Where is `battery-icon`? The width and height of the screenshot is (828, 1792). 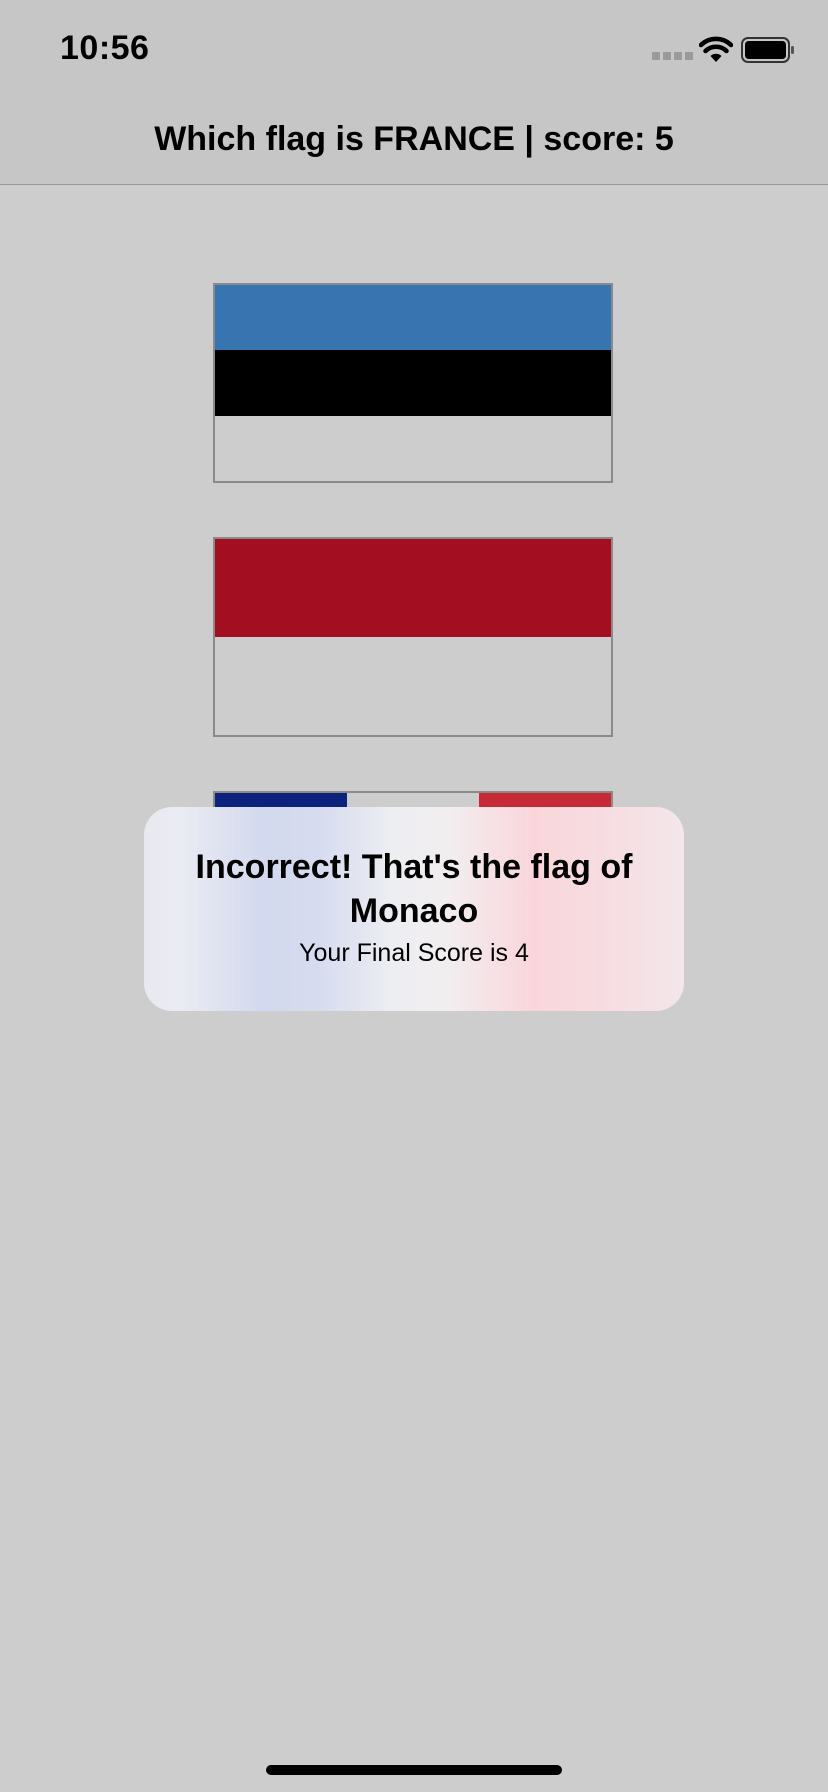 battery-icon is located at coordinates (767, 50).